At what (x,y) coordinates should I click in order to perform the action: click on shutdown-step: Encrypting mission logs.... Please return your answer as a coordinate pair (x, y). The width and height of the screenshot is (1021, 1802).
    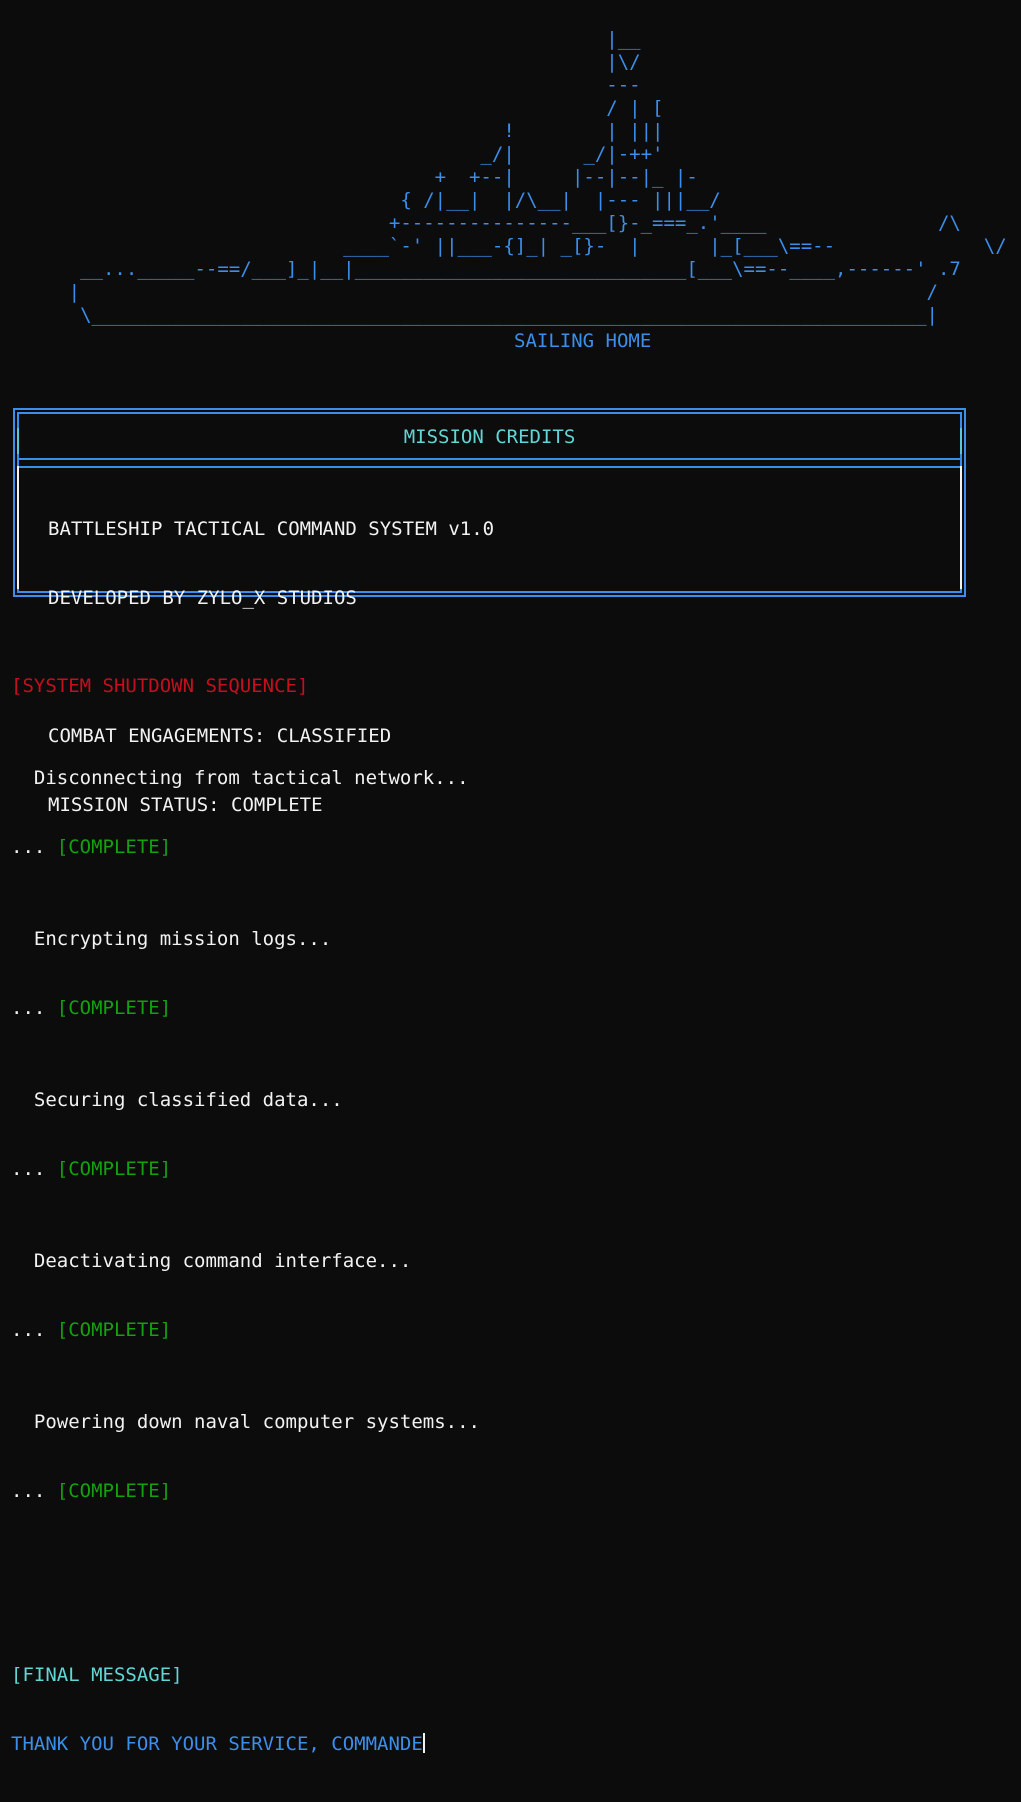
    Looking at the image, I should click on (171, 939).